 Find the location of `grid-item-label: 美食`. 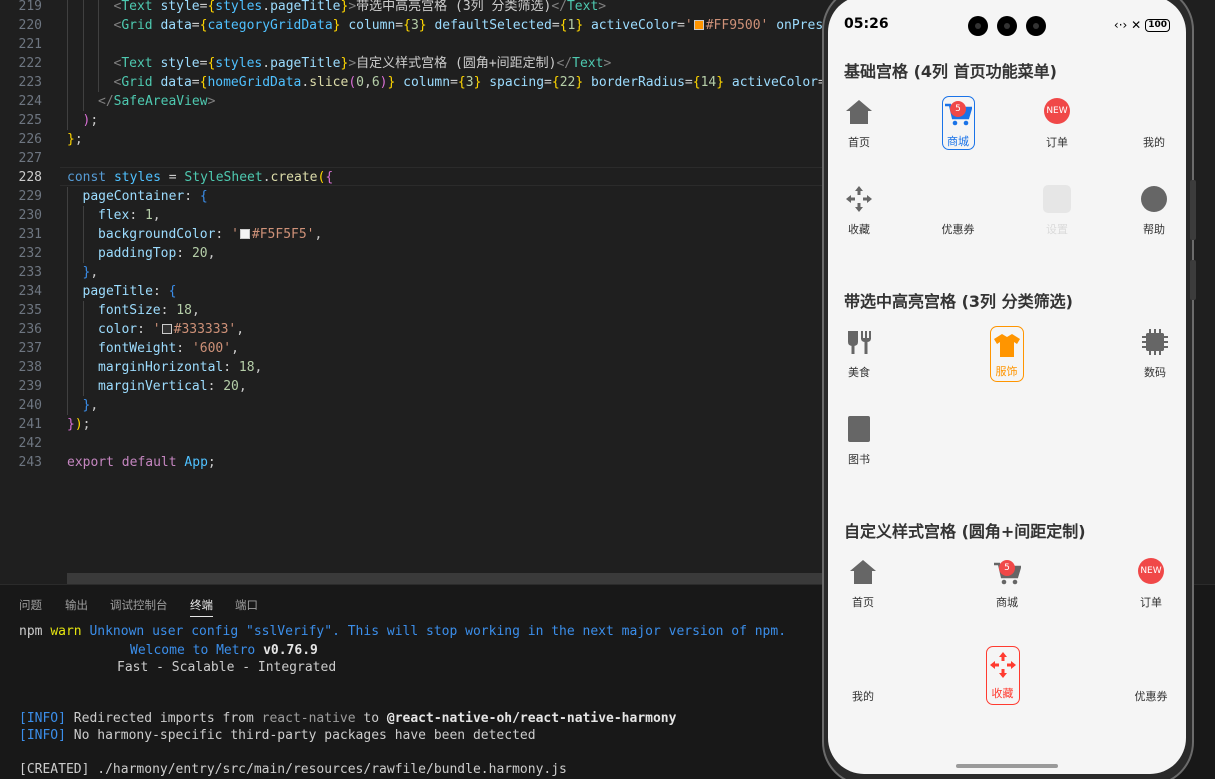

grid-item-label: 美食 is located at coordinates (859, 372).